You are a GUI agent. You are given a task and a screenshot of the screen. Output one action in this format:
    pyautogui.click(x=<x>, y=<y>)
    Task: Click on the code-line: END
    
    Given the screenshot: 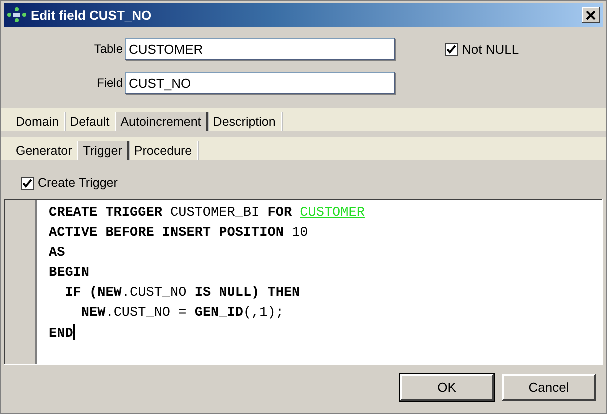 What is the action you would take?
    pyautogui.click(x=61, y=334)
    